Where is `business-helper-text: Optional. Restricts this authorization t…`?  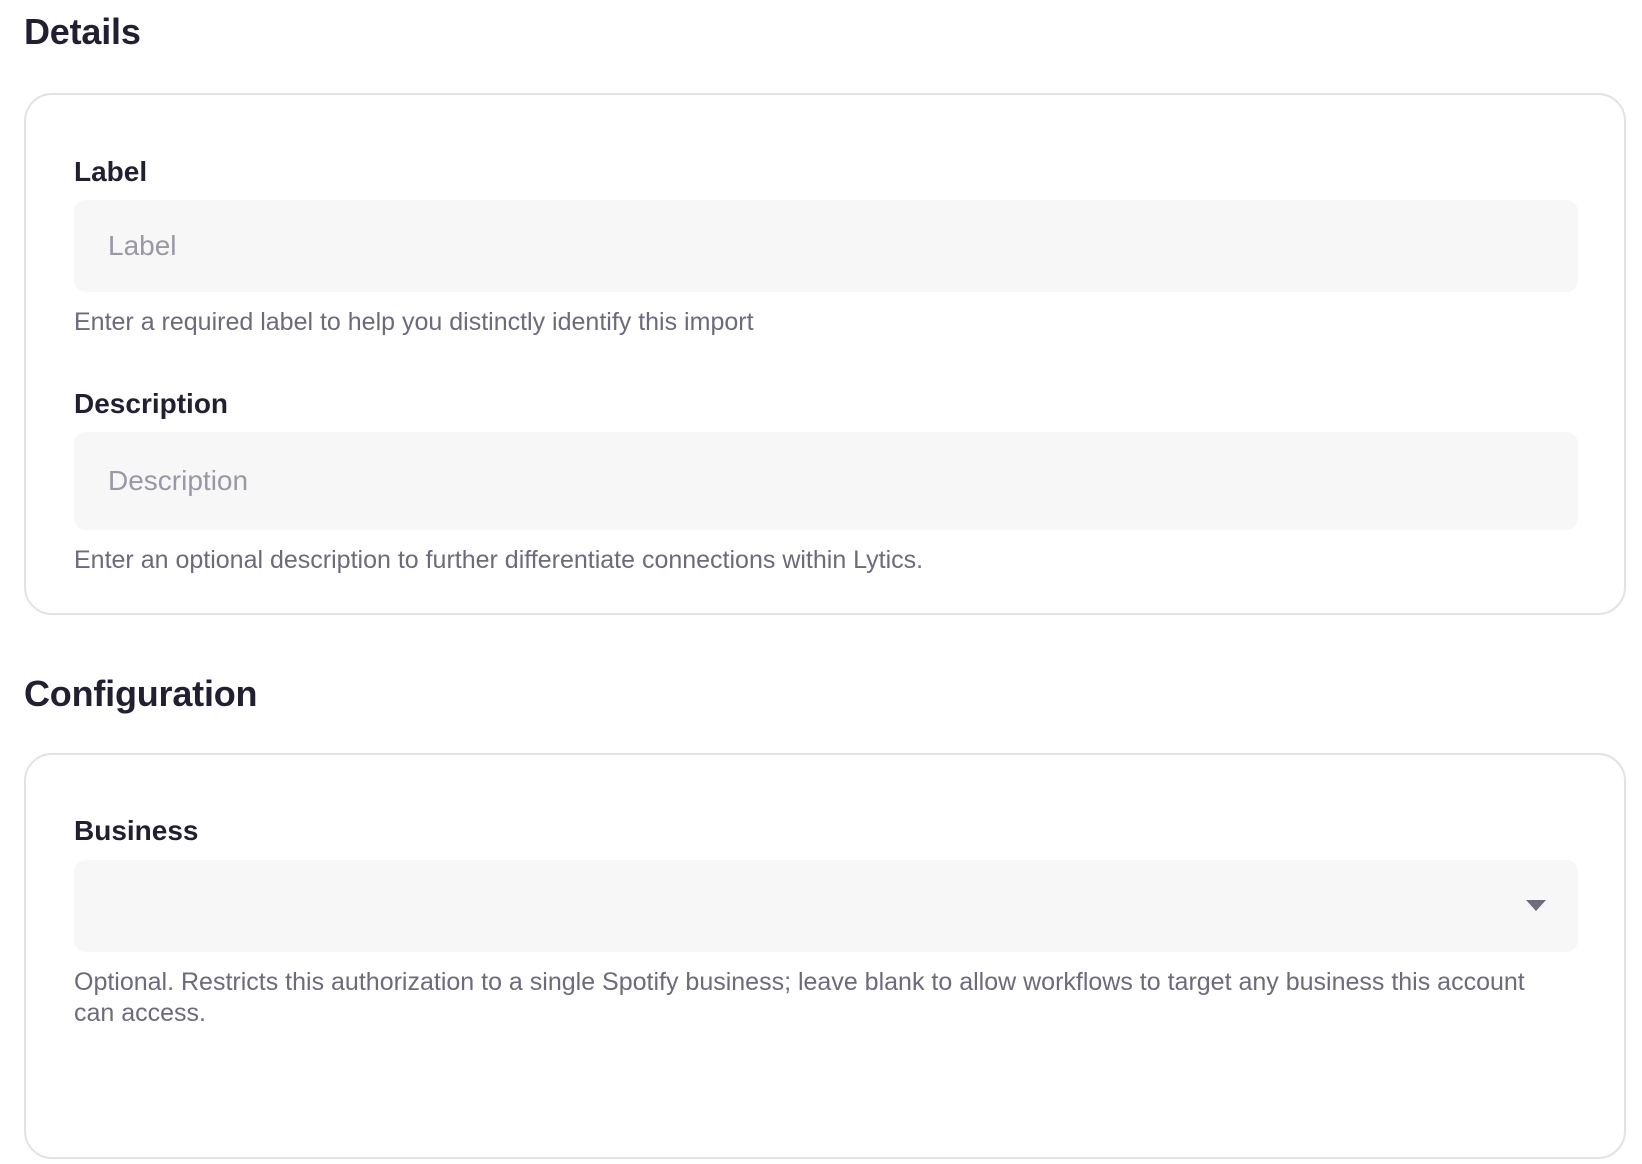 business-helper-text: Optional. Restricts this authorization t… is located at coordinates (799, 997).